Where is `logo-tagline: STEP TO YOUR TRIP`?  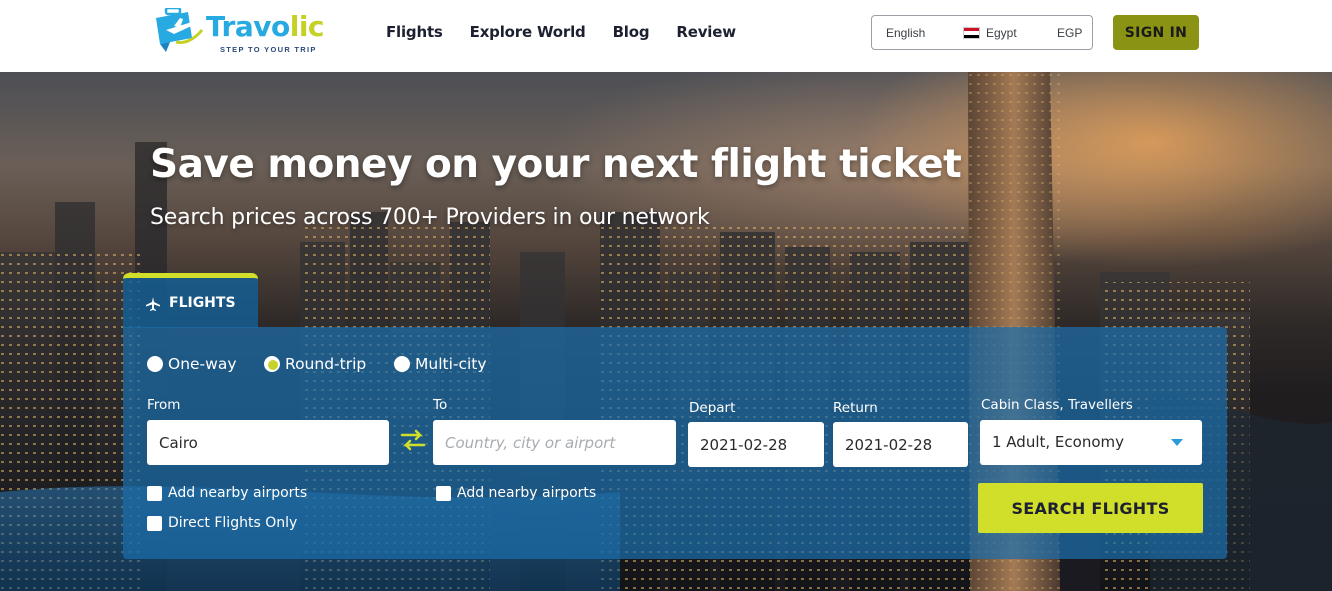
logo-tagline: STEP TO YOUR TRIP is located at coordinates (268, 49).